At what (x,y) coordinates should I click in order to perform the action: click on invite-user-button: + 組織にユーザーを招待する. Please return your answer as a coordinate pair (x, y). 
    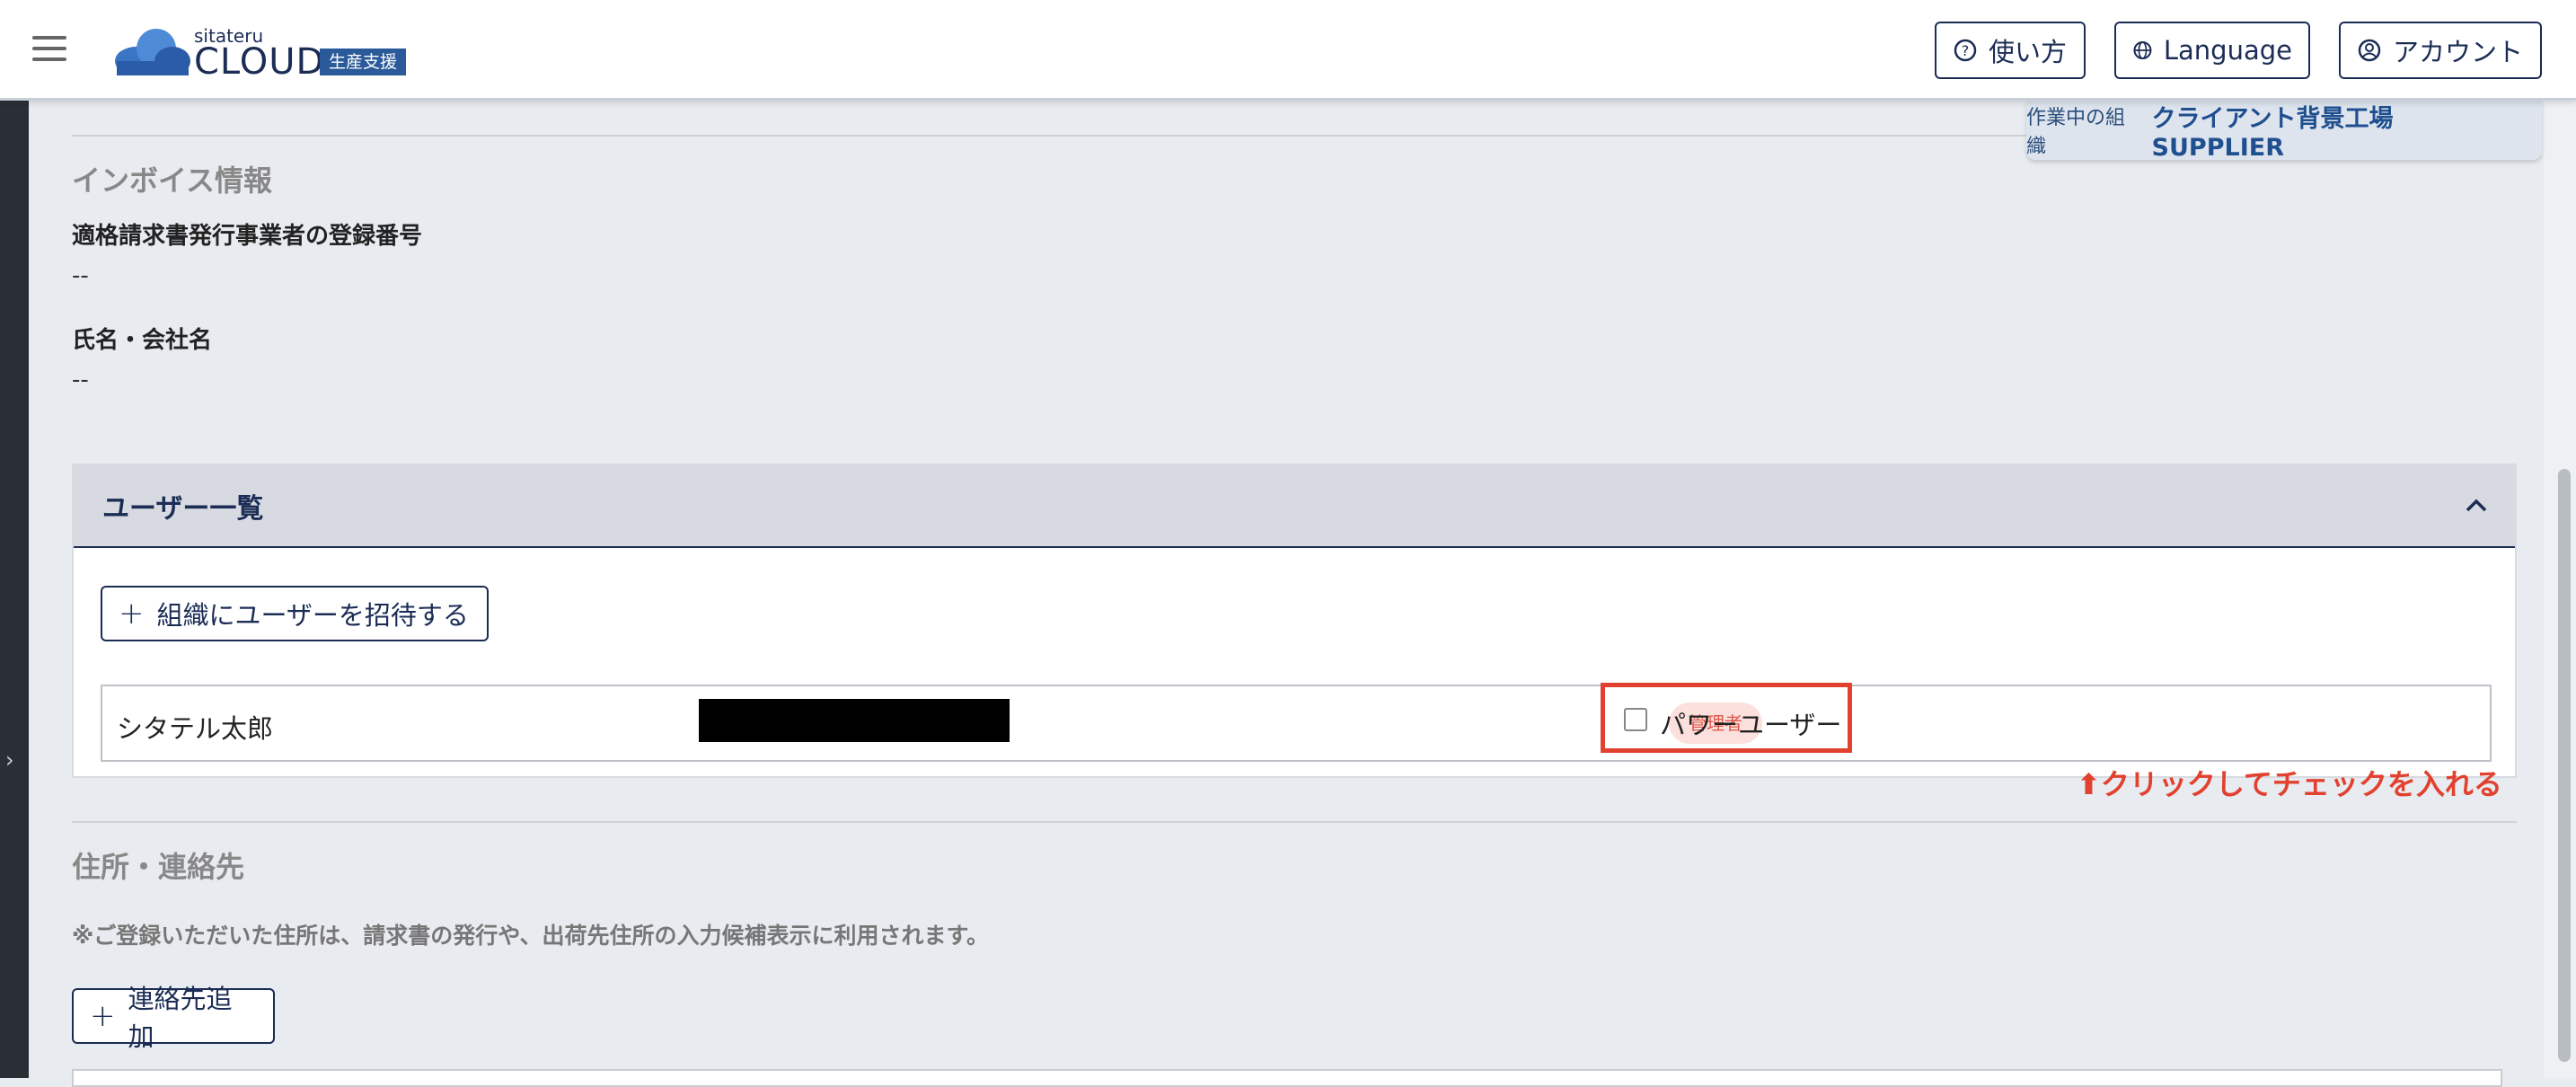
    Looking at the image, I should click on (295, 613).